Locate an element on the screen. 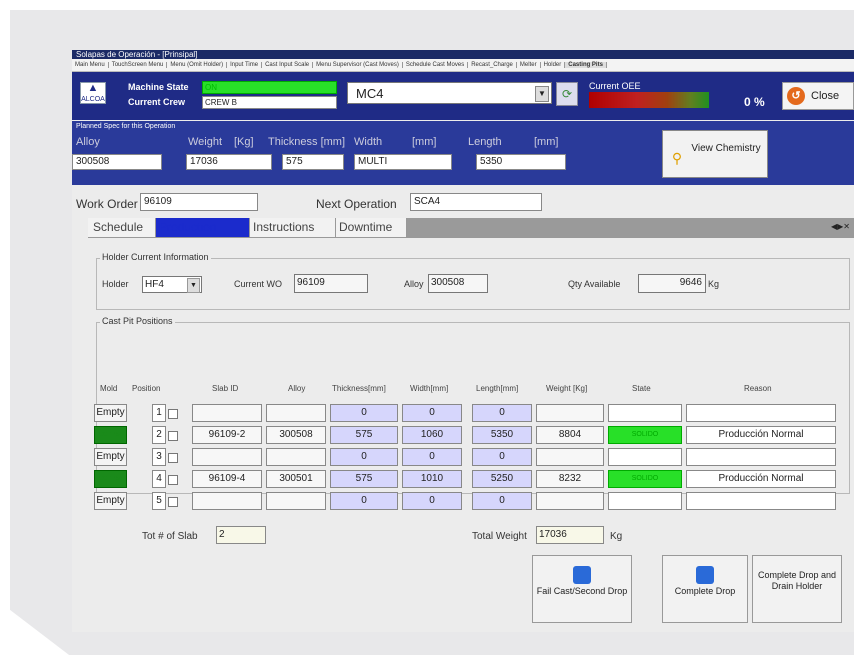  weight-cell: 8232 is located at coordinates (570, 479).